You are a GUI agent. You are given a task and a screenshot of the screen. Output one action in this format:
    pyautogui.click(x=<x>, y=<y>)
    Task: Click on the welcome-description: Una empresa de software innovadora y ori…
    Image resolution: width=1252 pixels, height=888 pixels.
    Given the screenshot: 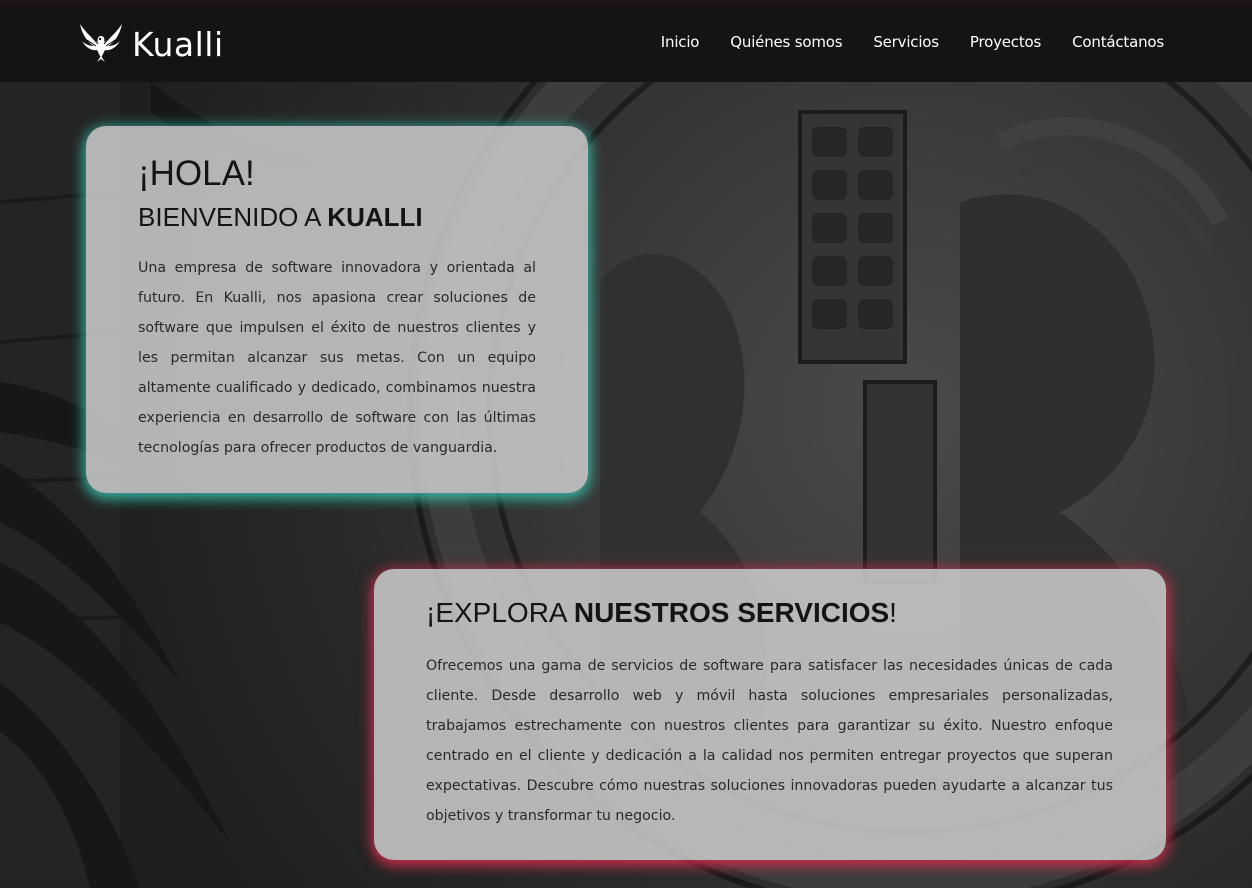 What is the action you would take?
    pyautogui.click(x=337, y=358)
    